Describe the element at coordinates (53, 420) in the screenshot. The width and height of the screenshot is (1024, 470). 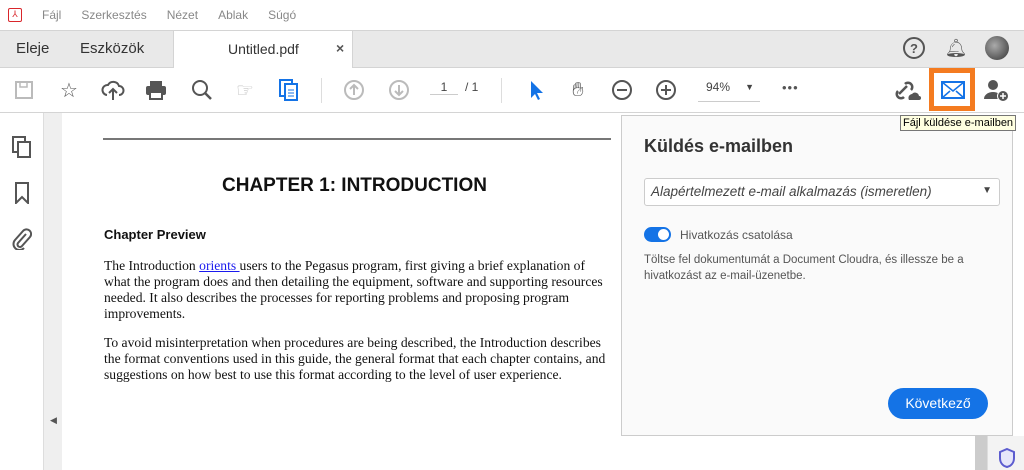
I see `collapse-sidebar-icon: ◀` at that location.